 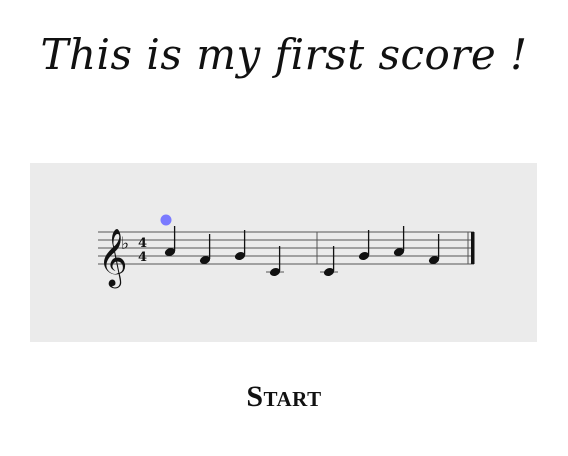 What do you see at coordinates (125, 244) in the screenshot?
I see `key-signature-flat: ♭` at bounding box center [125, 244].